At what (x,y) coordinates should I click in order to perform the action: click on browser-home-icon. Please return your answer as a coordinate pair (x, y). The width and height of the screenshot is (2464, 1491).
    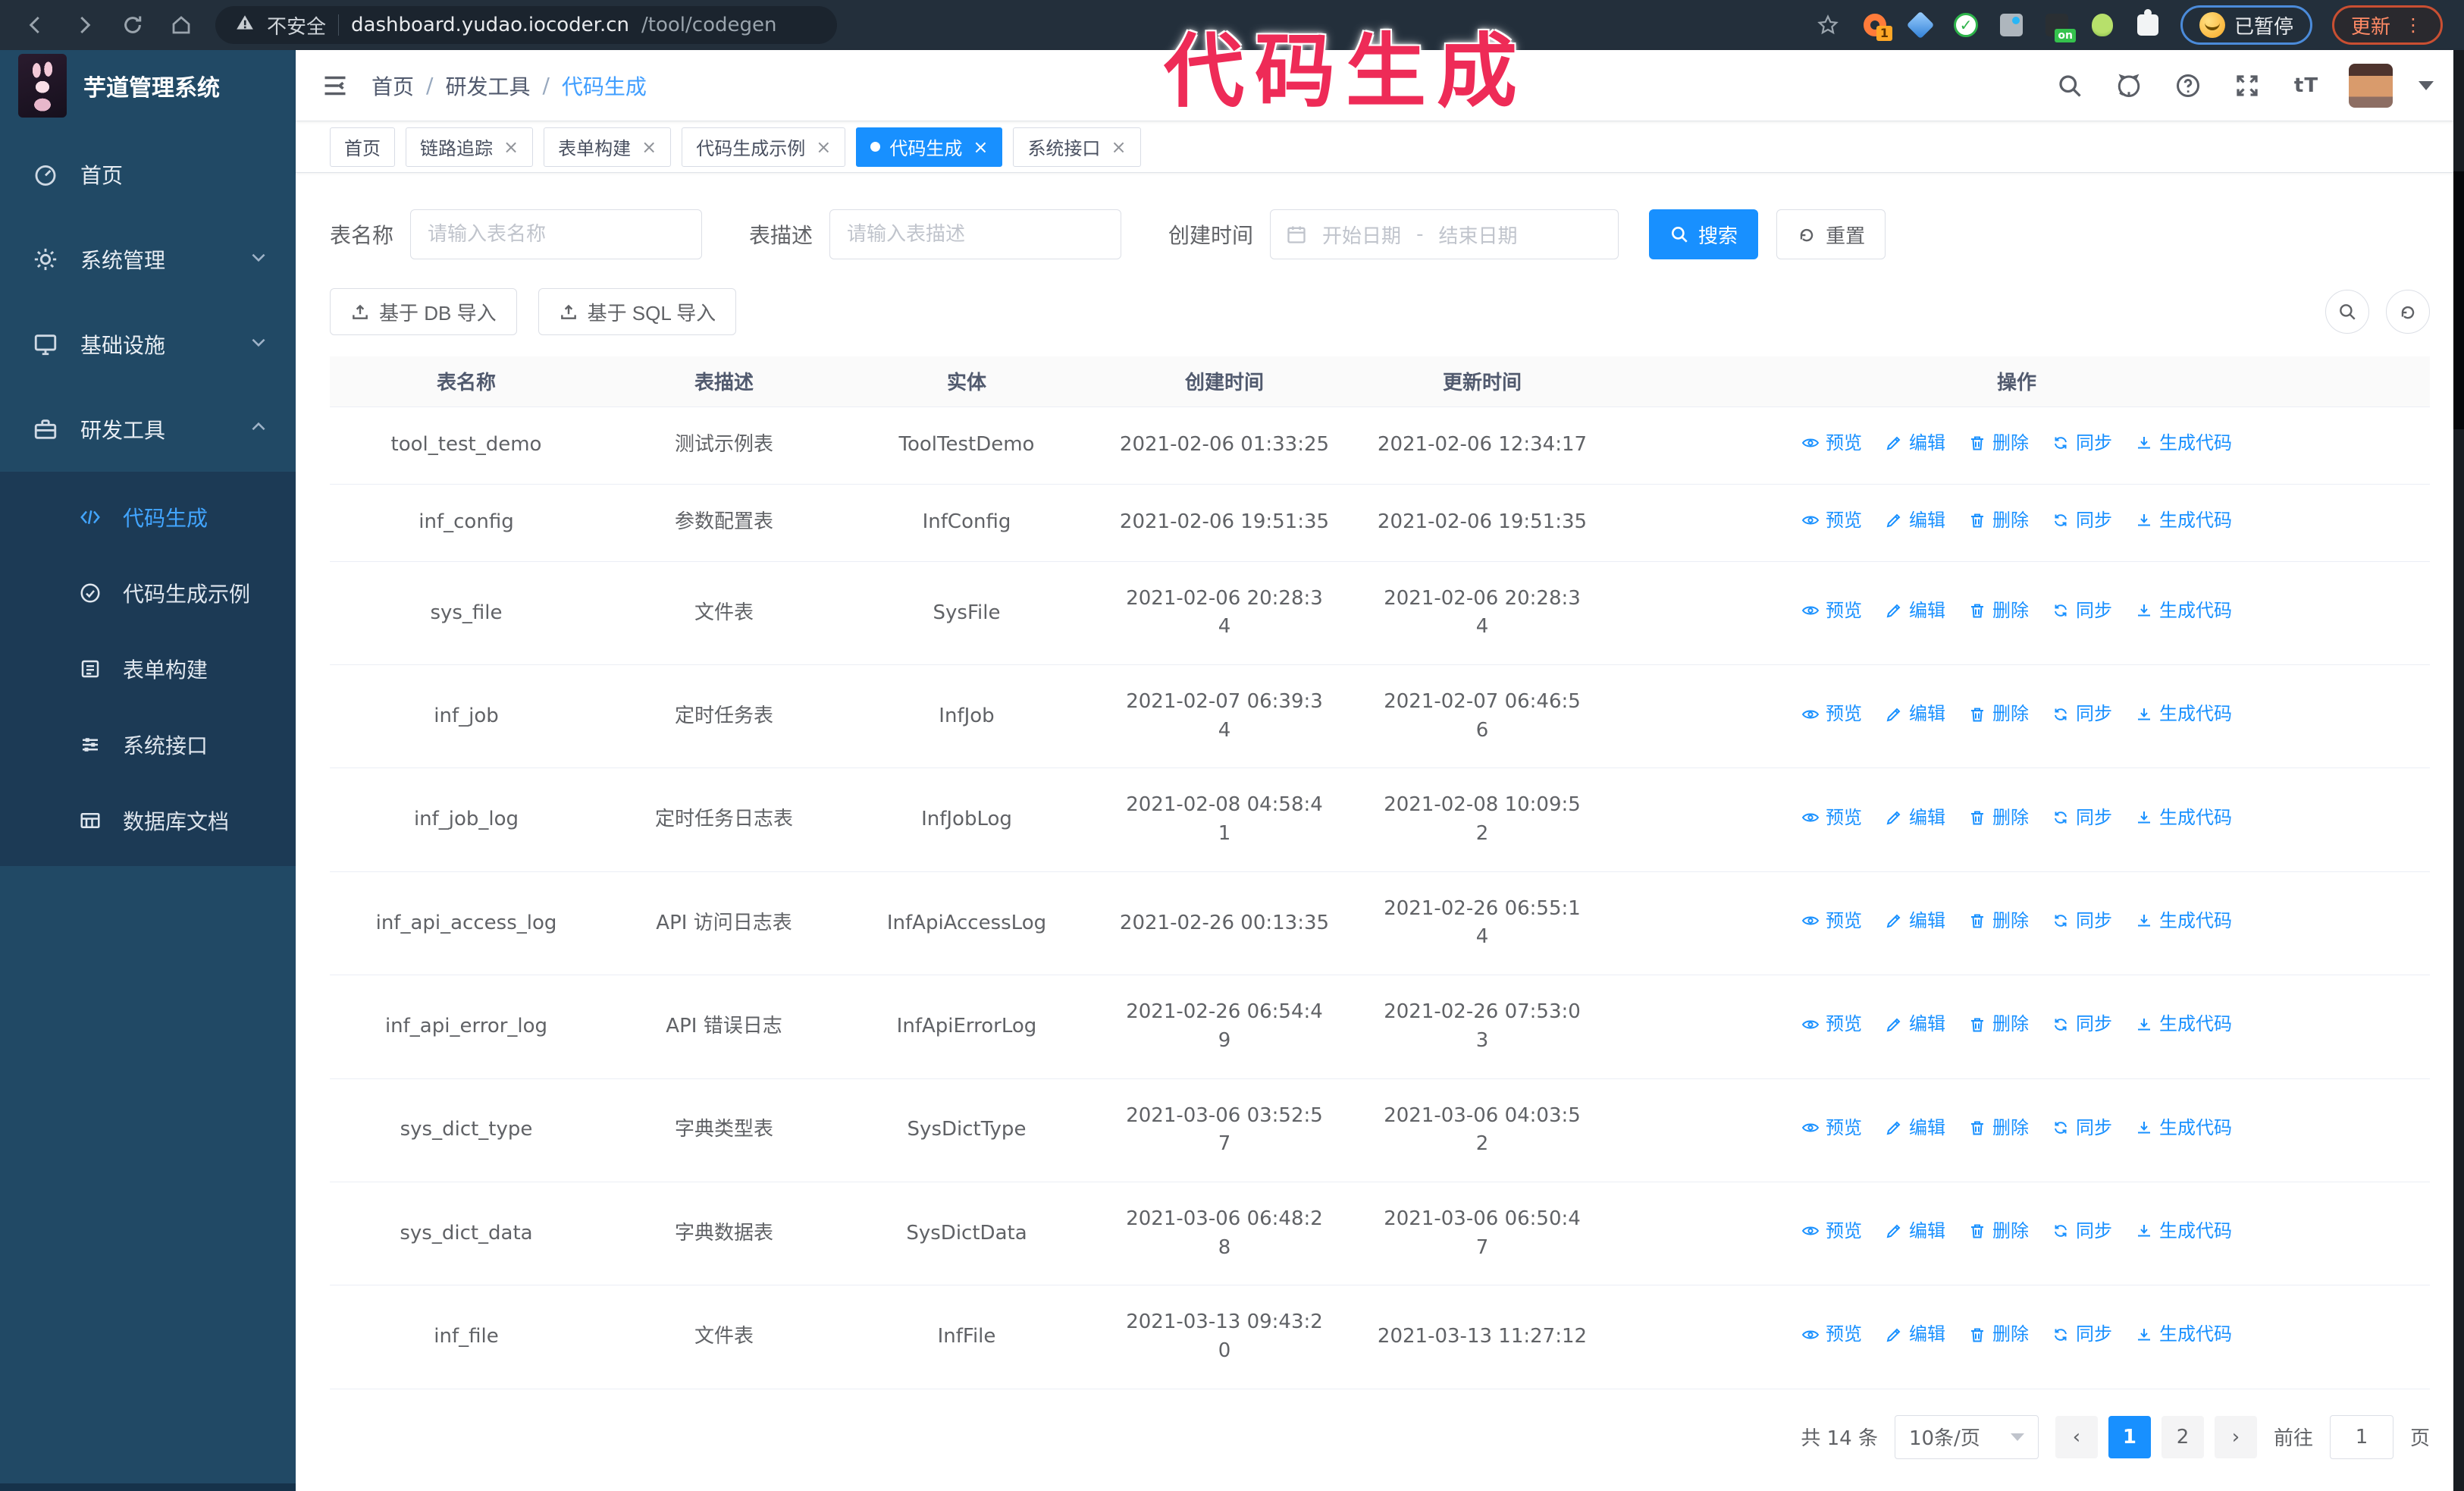
    Looking at the image, I should click on (182, 25).